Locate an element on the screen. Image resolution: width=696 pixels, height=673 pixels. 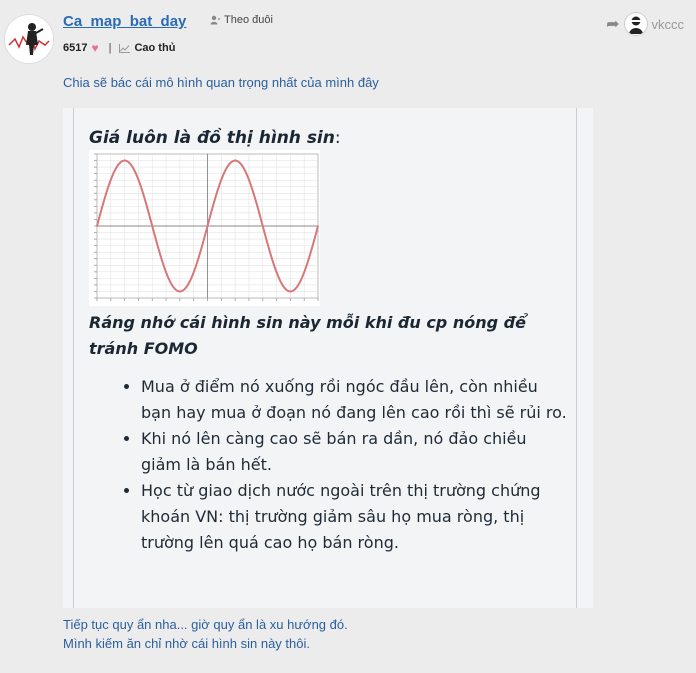
follow-button: Theo đuôi is located at coordinates (241, 20).